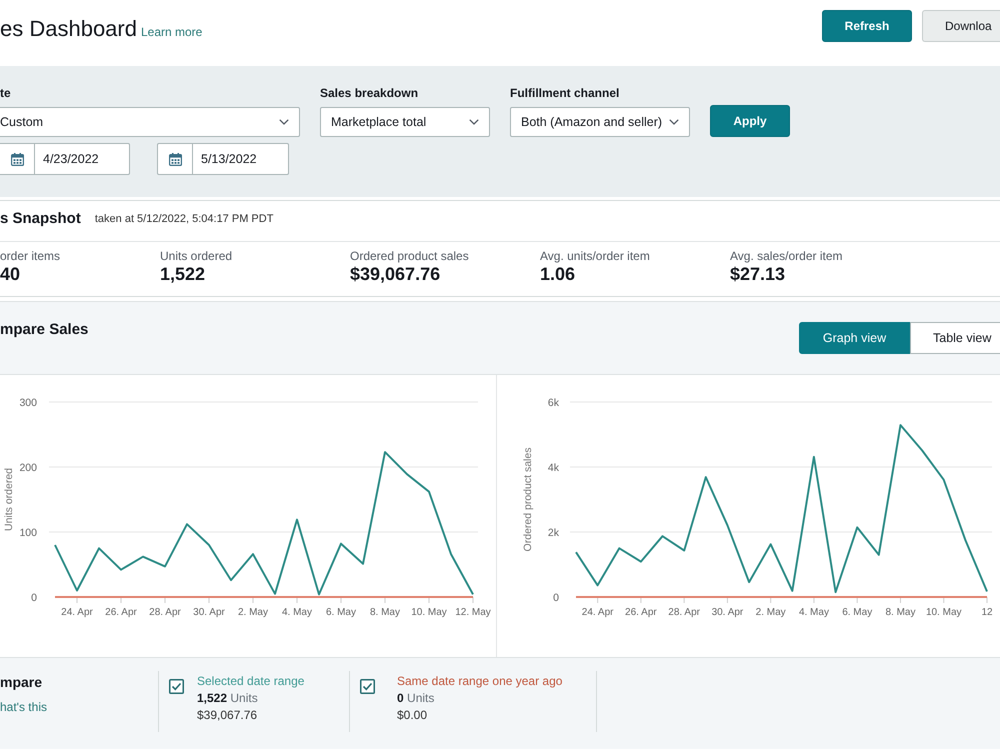 The width and height of the screenshot is (1000, 750). I want to click on dropdown: Custom, so click(150, 122).